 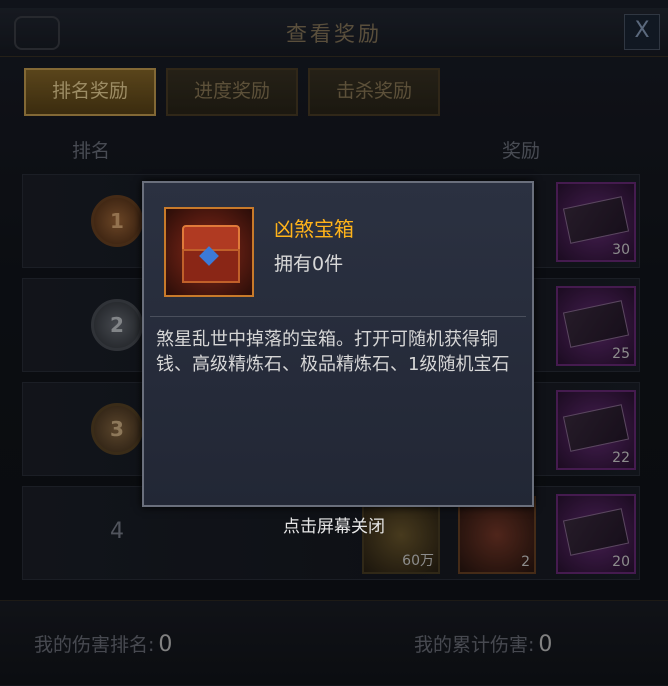 I want to click on treasure-chest-icon, so click(x=209, y=252).